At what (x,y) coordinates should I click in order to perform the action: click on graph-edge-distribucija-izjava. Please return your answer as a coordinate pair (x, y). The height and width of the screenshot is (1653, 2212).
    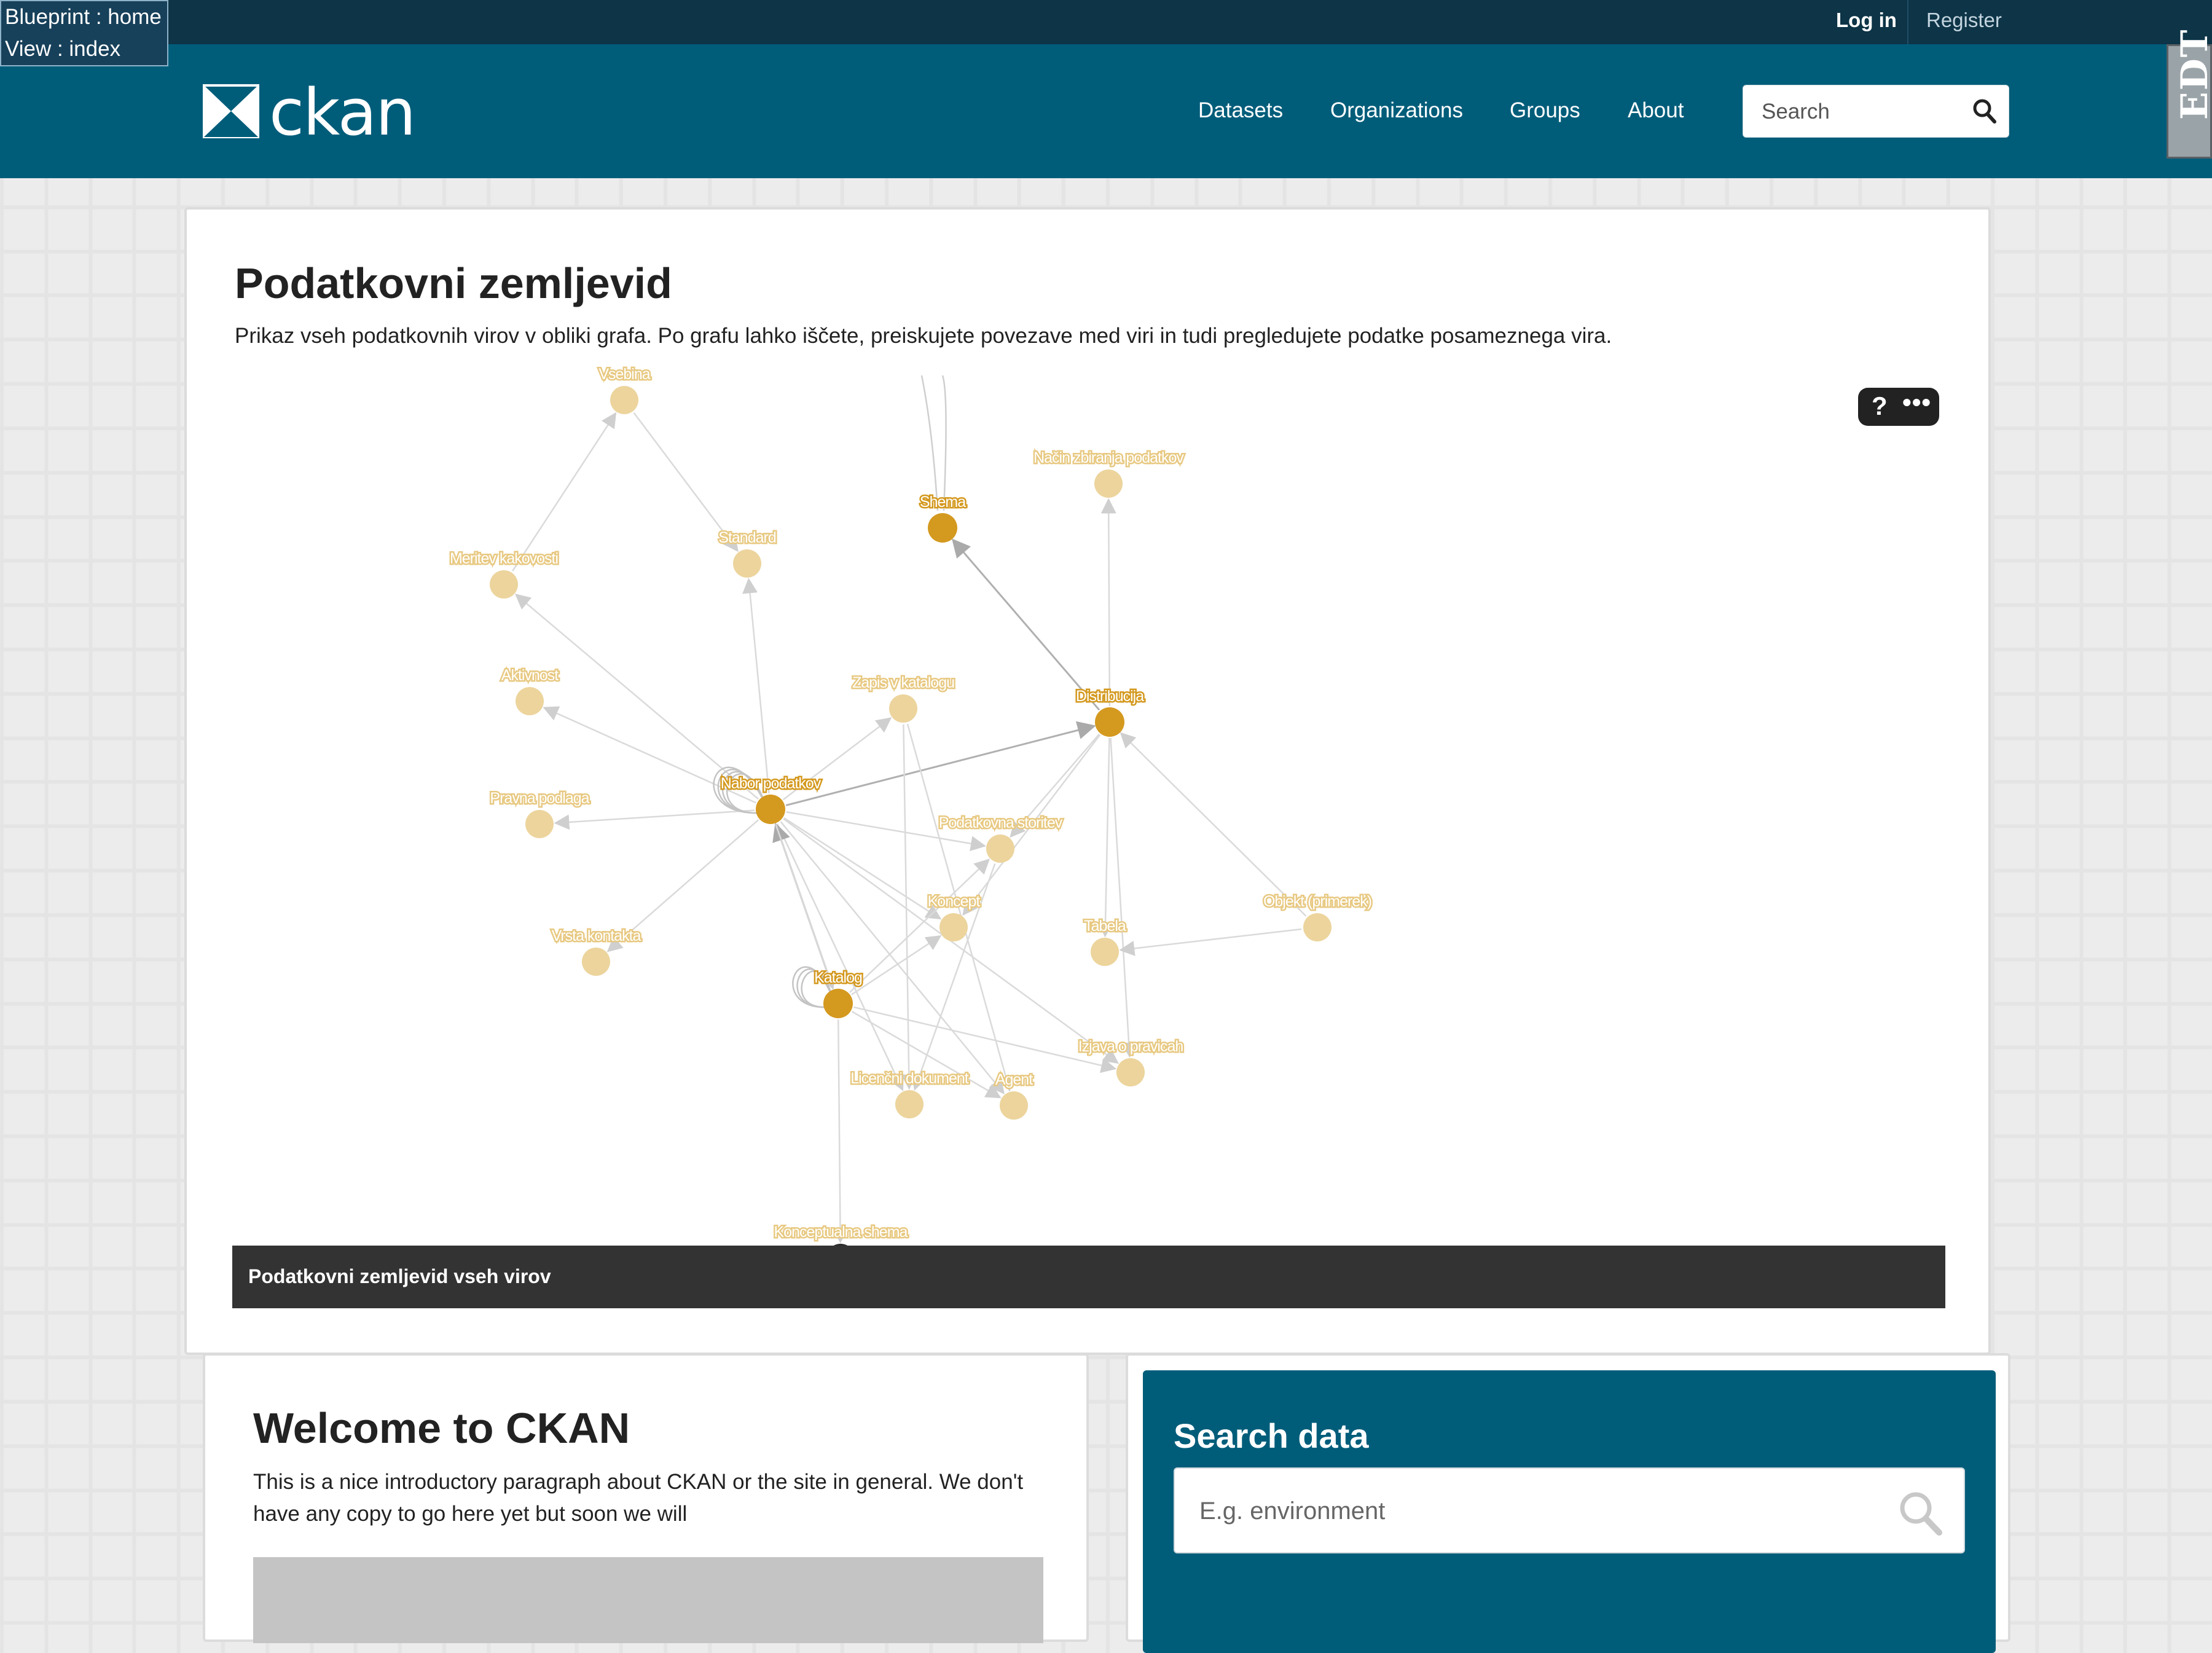
    Looking at the image, I should click on (1123, 897).